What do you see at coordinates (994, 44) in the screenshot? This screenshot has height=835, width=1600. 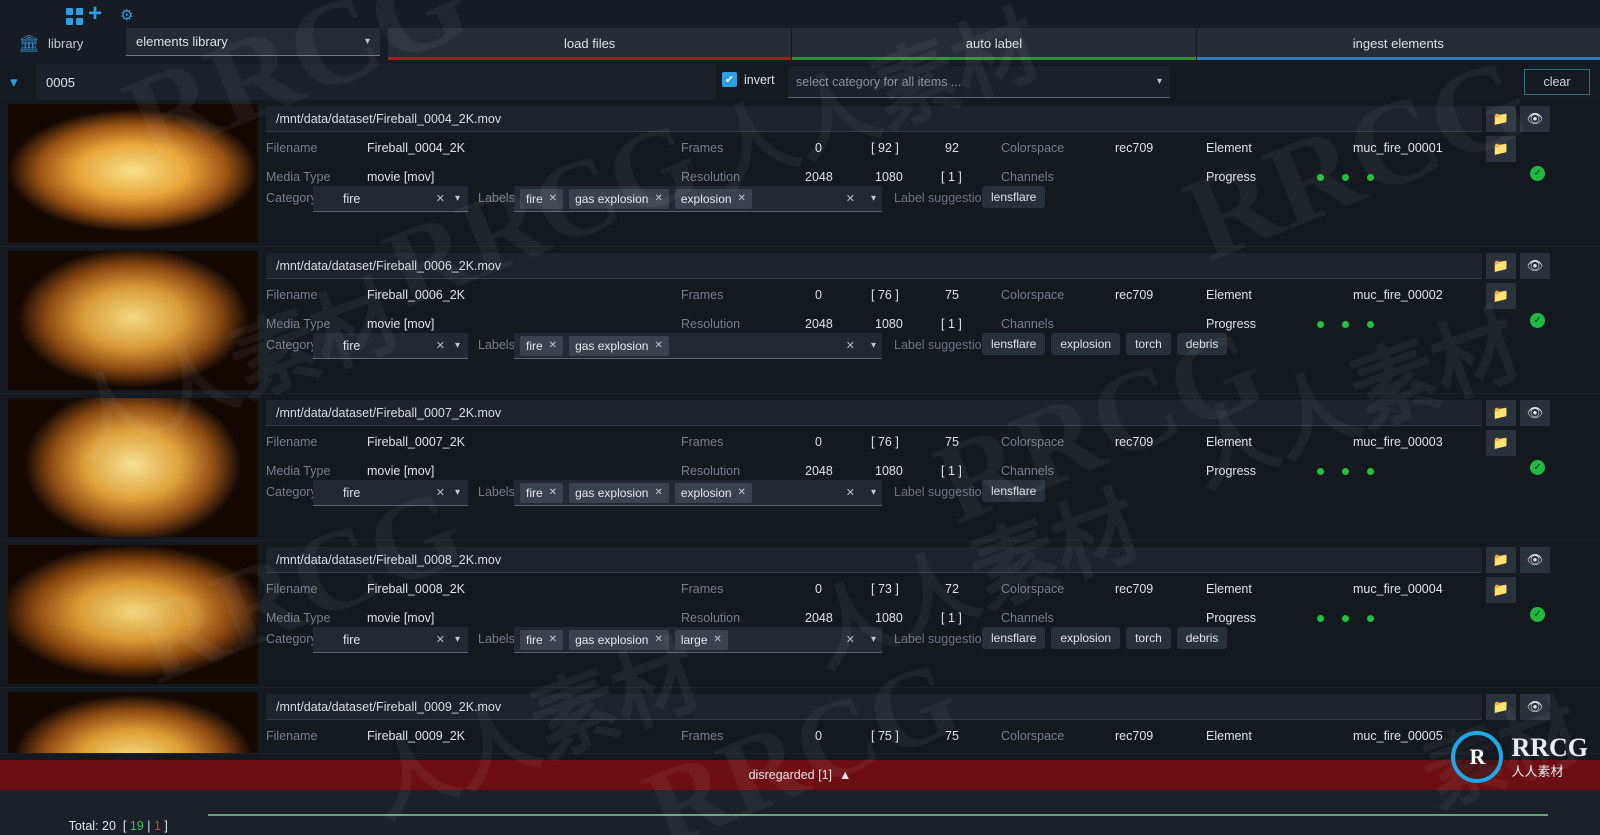 I see `tab-auto-label: auto label` at bounding box center [994, 44].